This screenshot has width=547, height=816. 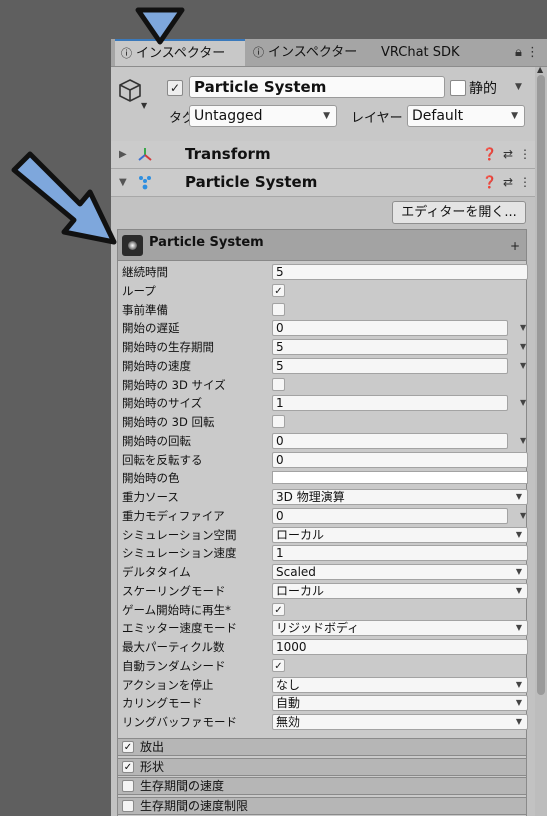 I want to click on tab-menu: 🔒︎ ⋮, so click(x=527, y=52).